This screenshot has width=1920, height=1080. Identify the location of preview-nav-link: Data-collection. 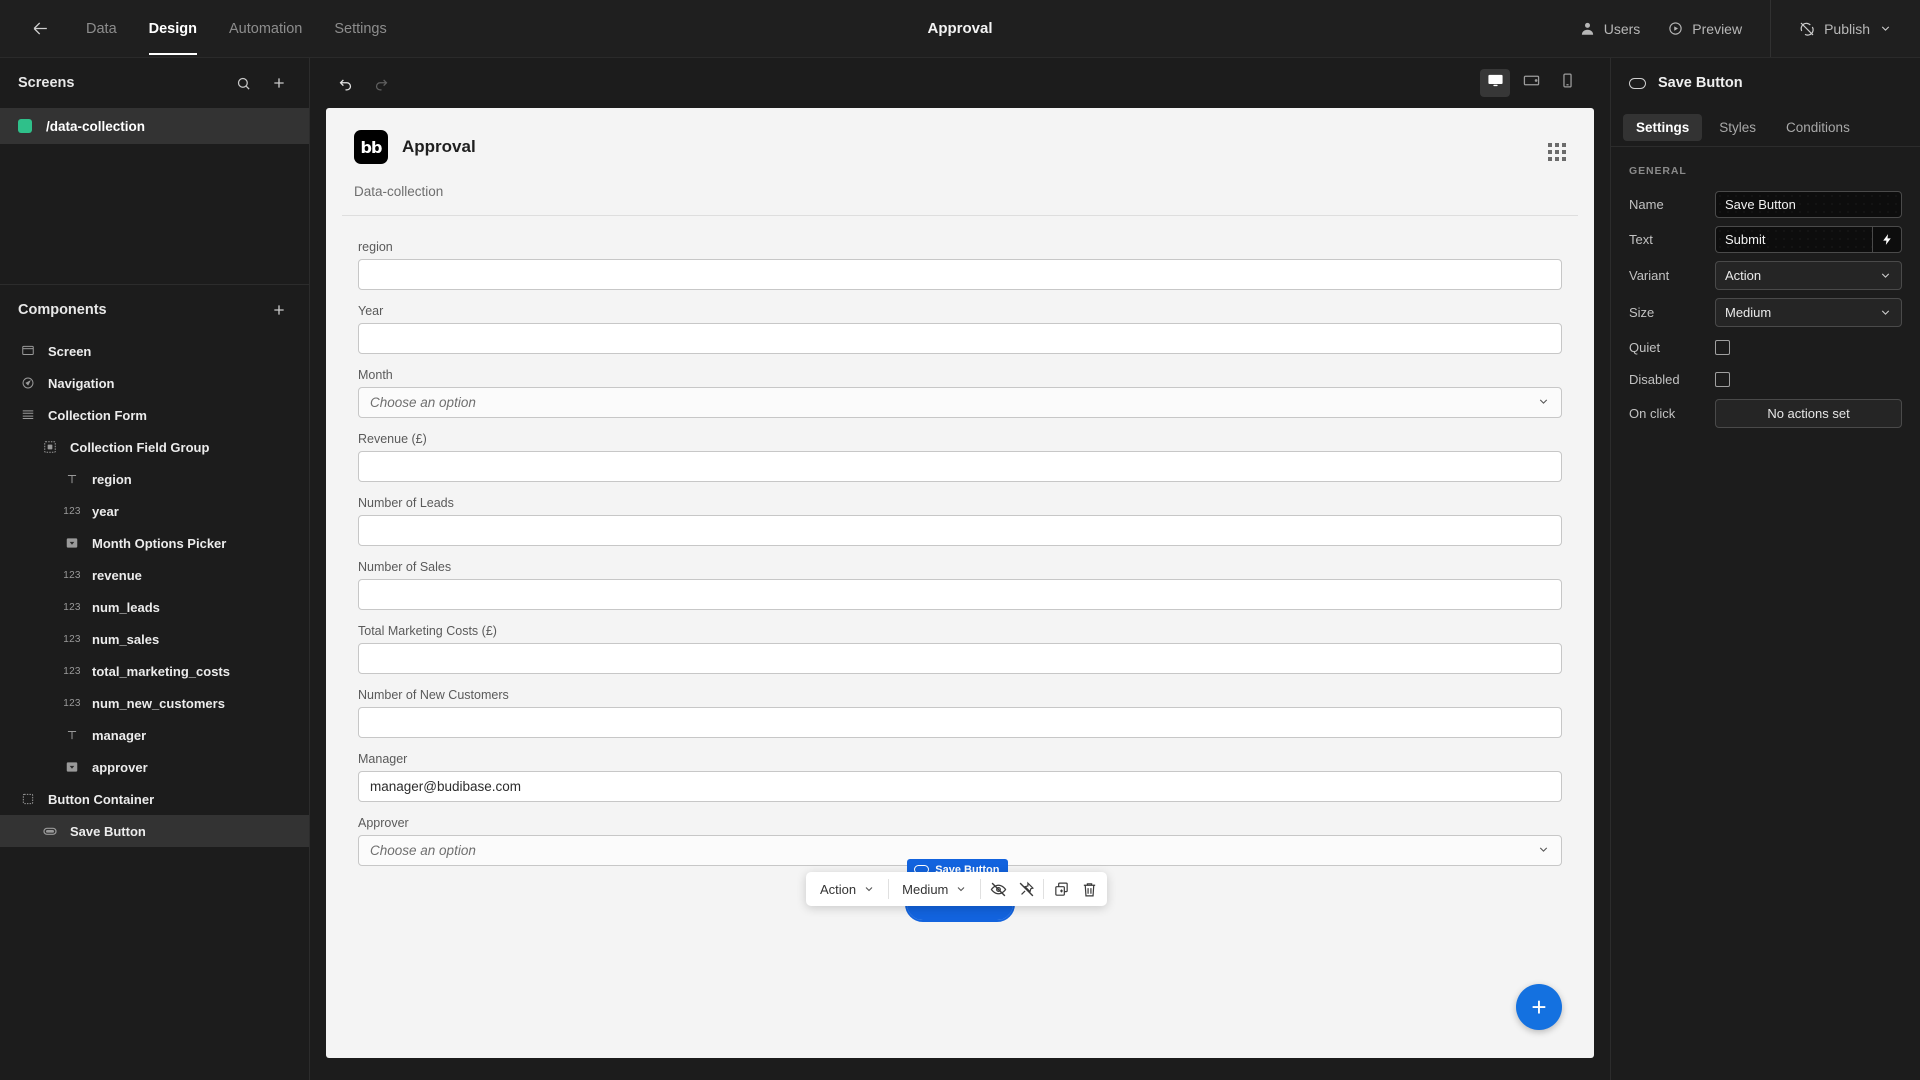
(960, 189).